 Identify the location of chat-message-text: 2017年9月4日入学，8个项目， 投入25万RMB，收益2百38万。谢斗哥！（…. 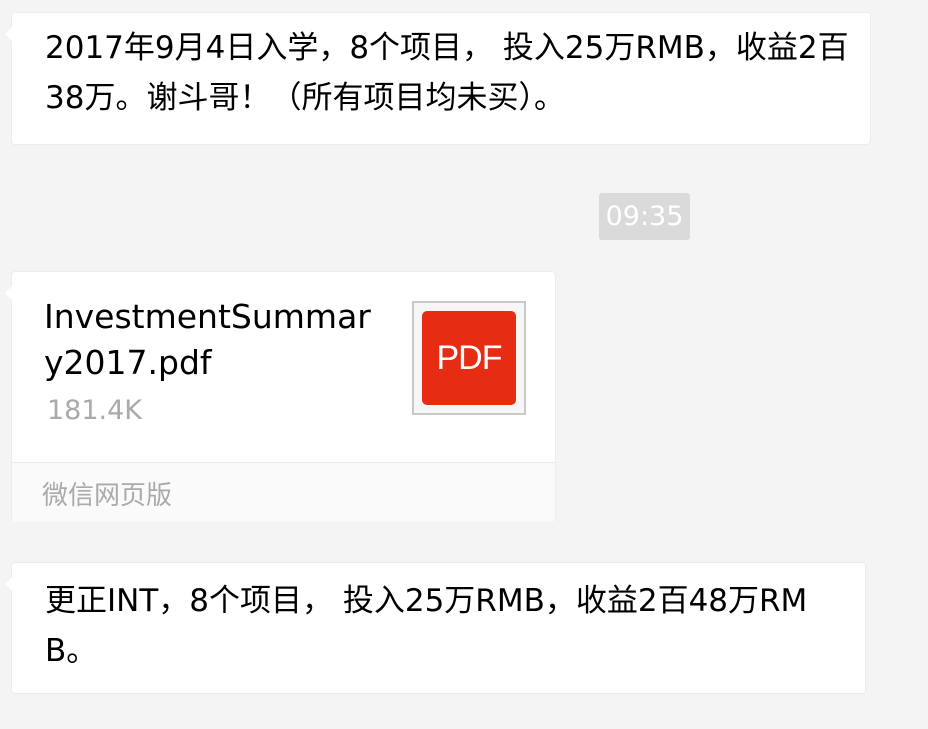
(447, 73).